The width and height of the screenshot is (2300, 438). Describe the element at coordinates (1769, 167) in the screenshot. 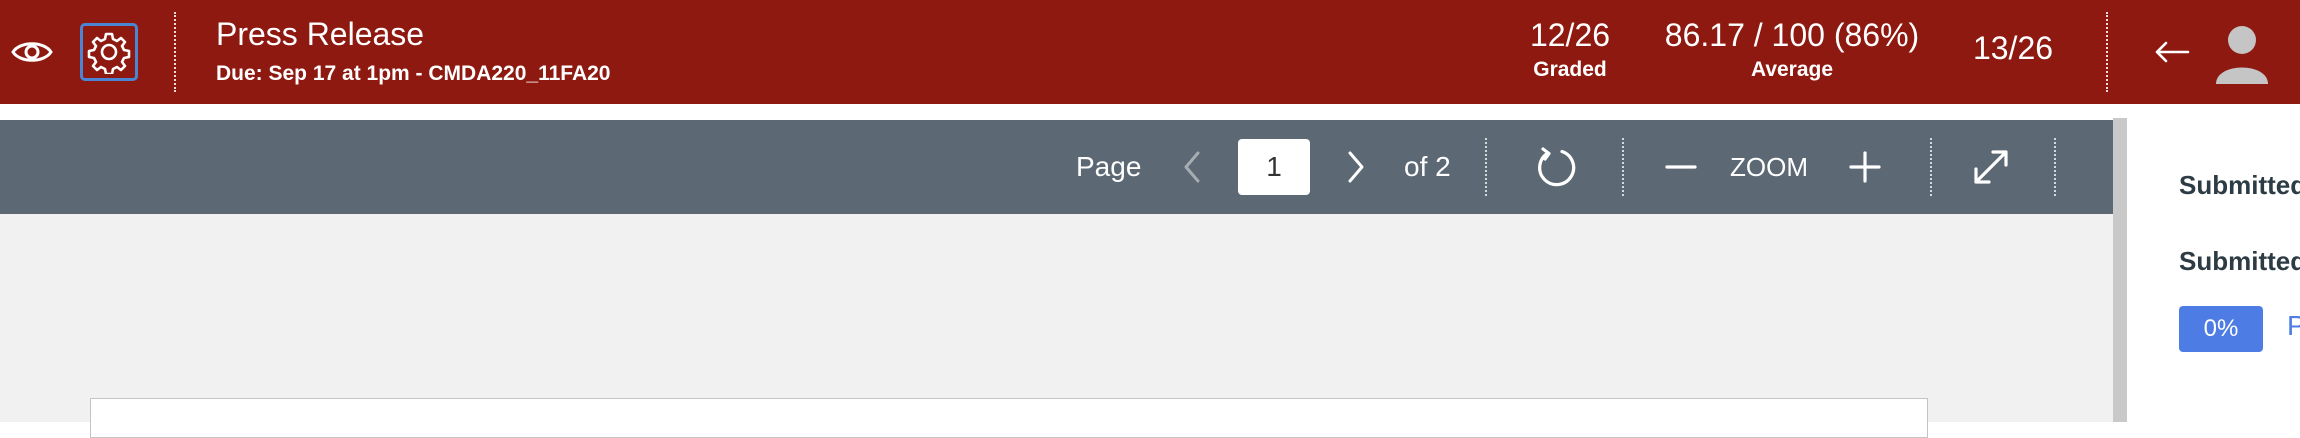

I see `zoom-label: ZOOM` at that location.